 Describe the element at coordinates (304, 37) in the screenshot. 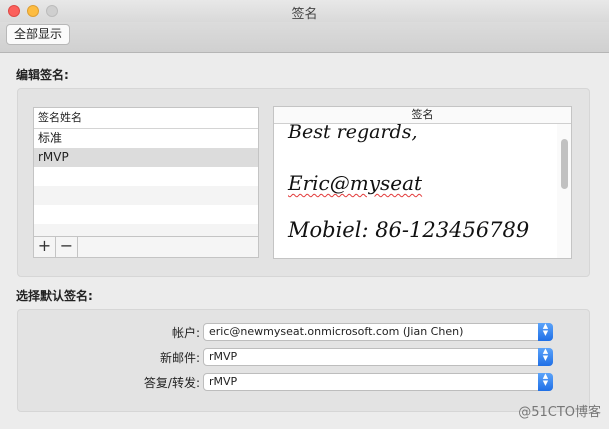

I see `toolbar: 全部显示` at that location.